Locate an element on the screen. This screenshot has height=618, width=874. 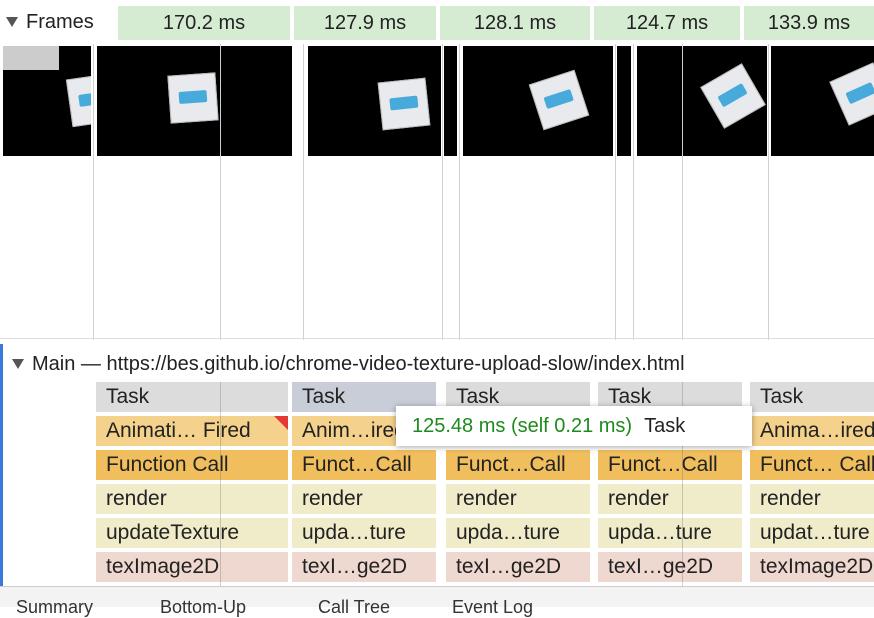
flame-label: Funct… Call is located at coordinates (817, 464).